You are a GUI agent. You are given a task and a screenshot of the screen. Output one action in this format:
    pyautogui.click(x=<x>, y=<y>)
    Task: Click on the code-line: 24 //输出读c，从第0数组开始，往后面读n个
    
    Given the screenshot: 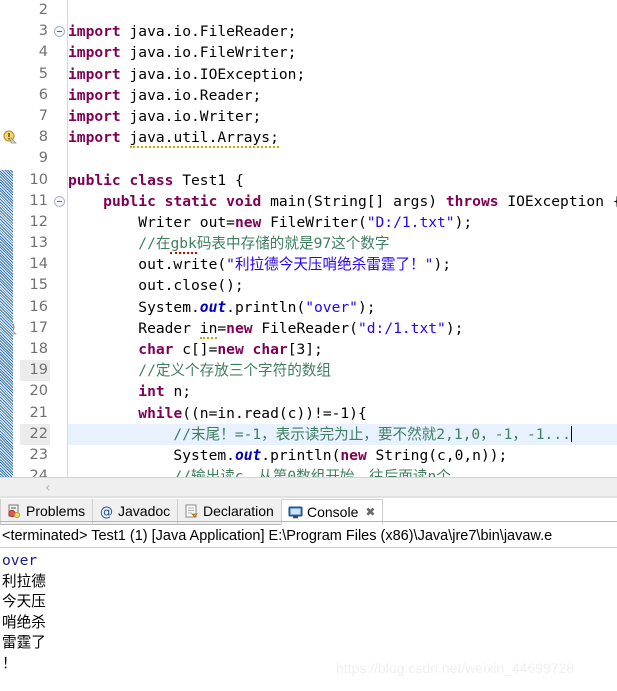 What is the action you would take?
    pyautogui.click(x=308, y=471)
    